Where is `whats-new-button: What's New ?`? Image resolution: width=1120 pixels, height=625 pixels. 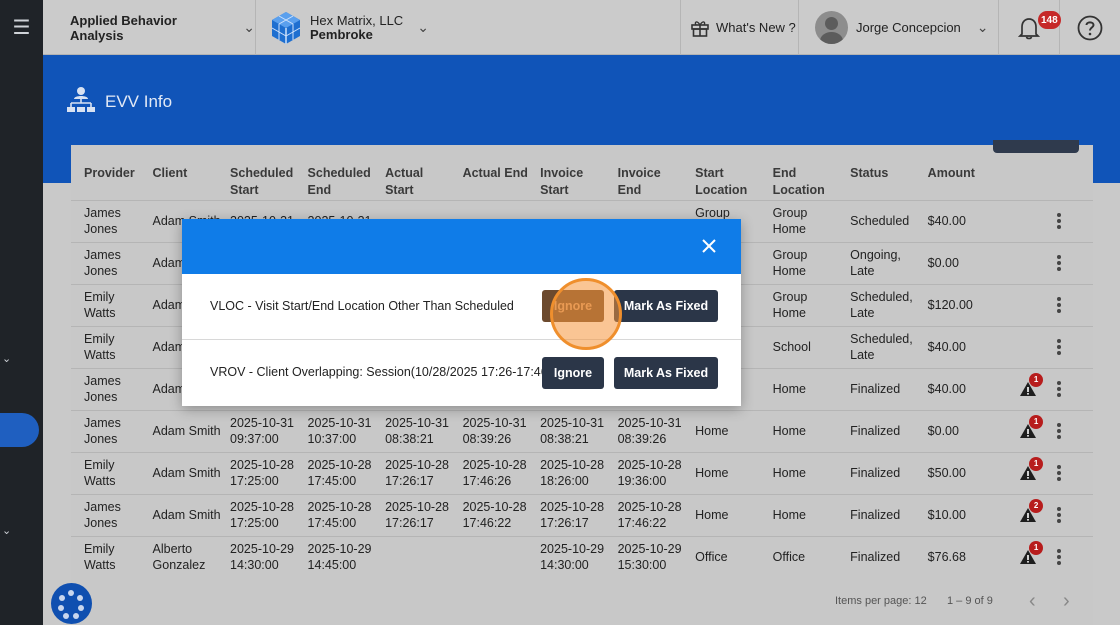 whats-new-button: What's New ? is located at coordinates (740, 27).